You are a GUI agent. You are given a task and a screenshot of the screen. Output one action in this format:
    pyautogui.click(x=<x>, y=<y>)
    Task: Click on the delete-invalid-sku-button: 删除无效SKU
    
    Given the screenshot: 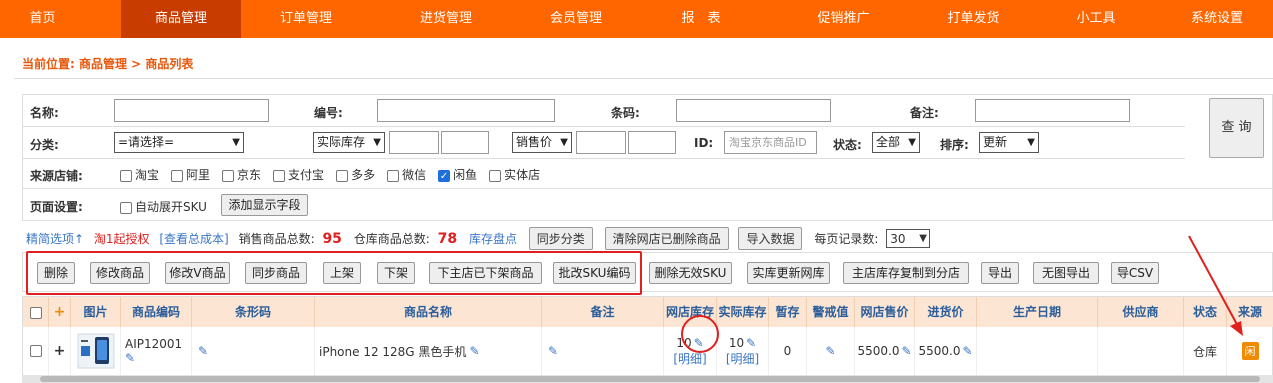 What is the action you would take?
    pyautogui.click(x=690, y=273)
    